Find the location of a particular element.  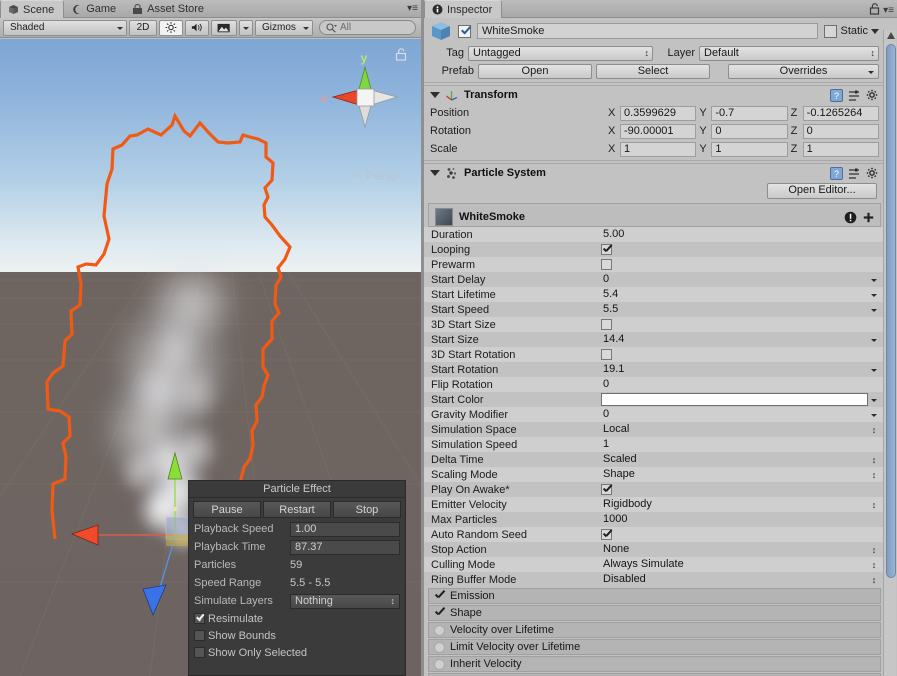

inspector-menu-group: ▾≡ is located at coordinates (873, 9).